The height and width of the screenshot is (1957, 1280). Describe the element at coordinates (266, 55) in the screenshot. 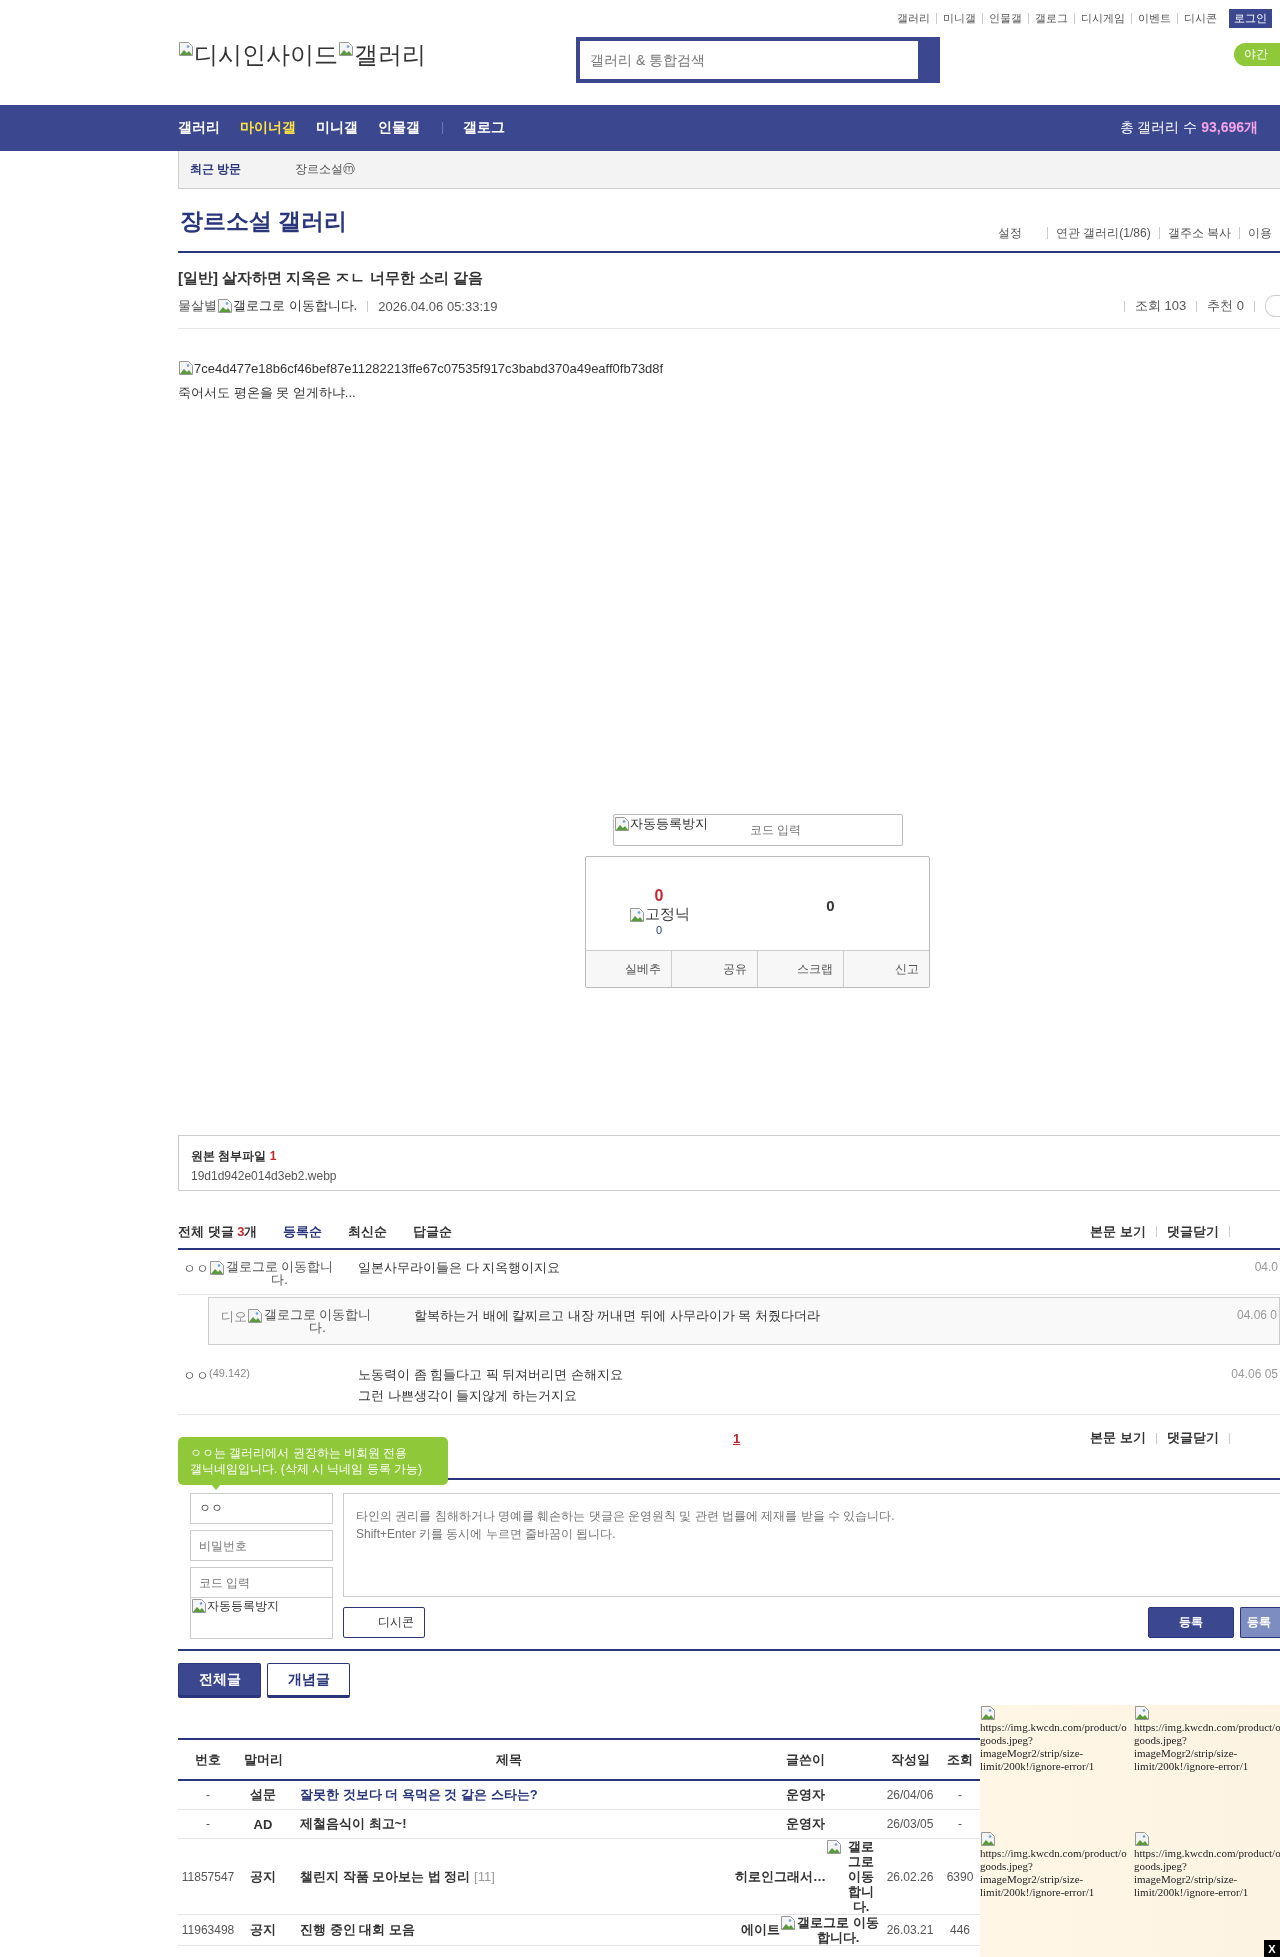

I see `logo-text: 디시인사이드` at that location.